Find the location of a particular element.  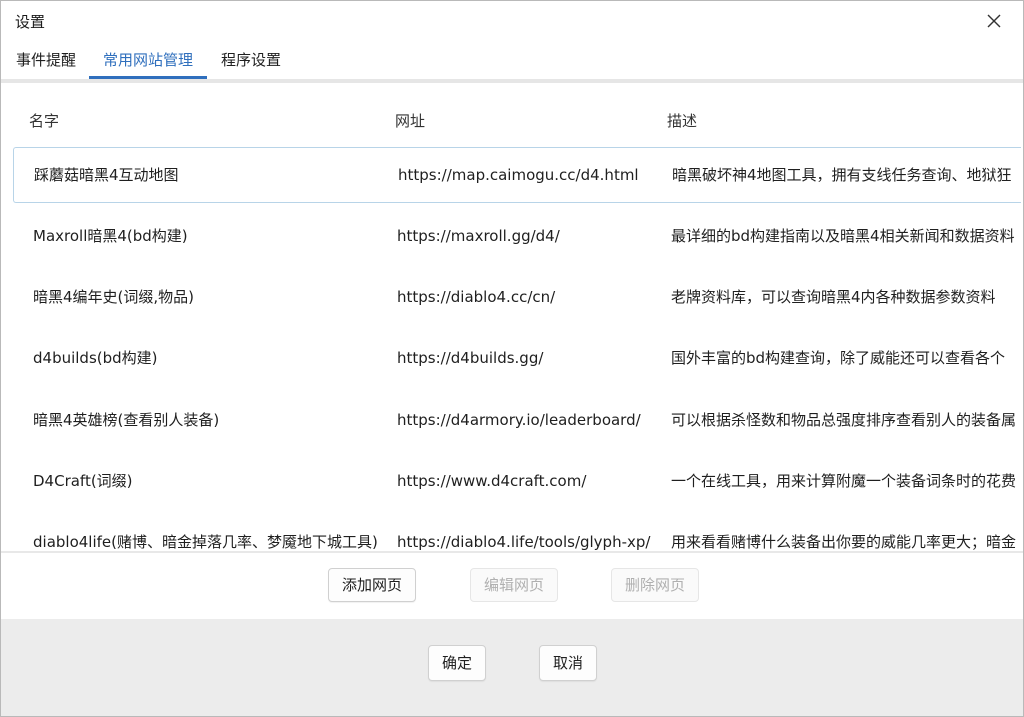

row-desc: 最详细的bd构建指南以及暗黑4相关新闻和数据资料 is located at coordinates (843, 236).